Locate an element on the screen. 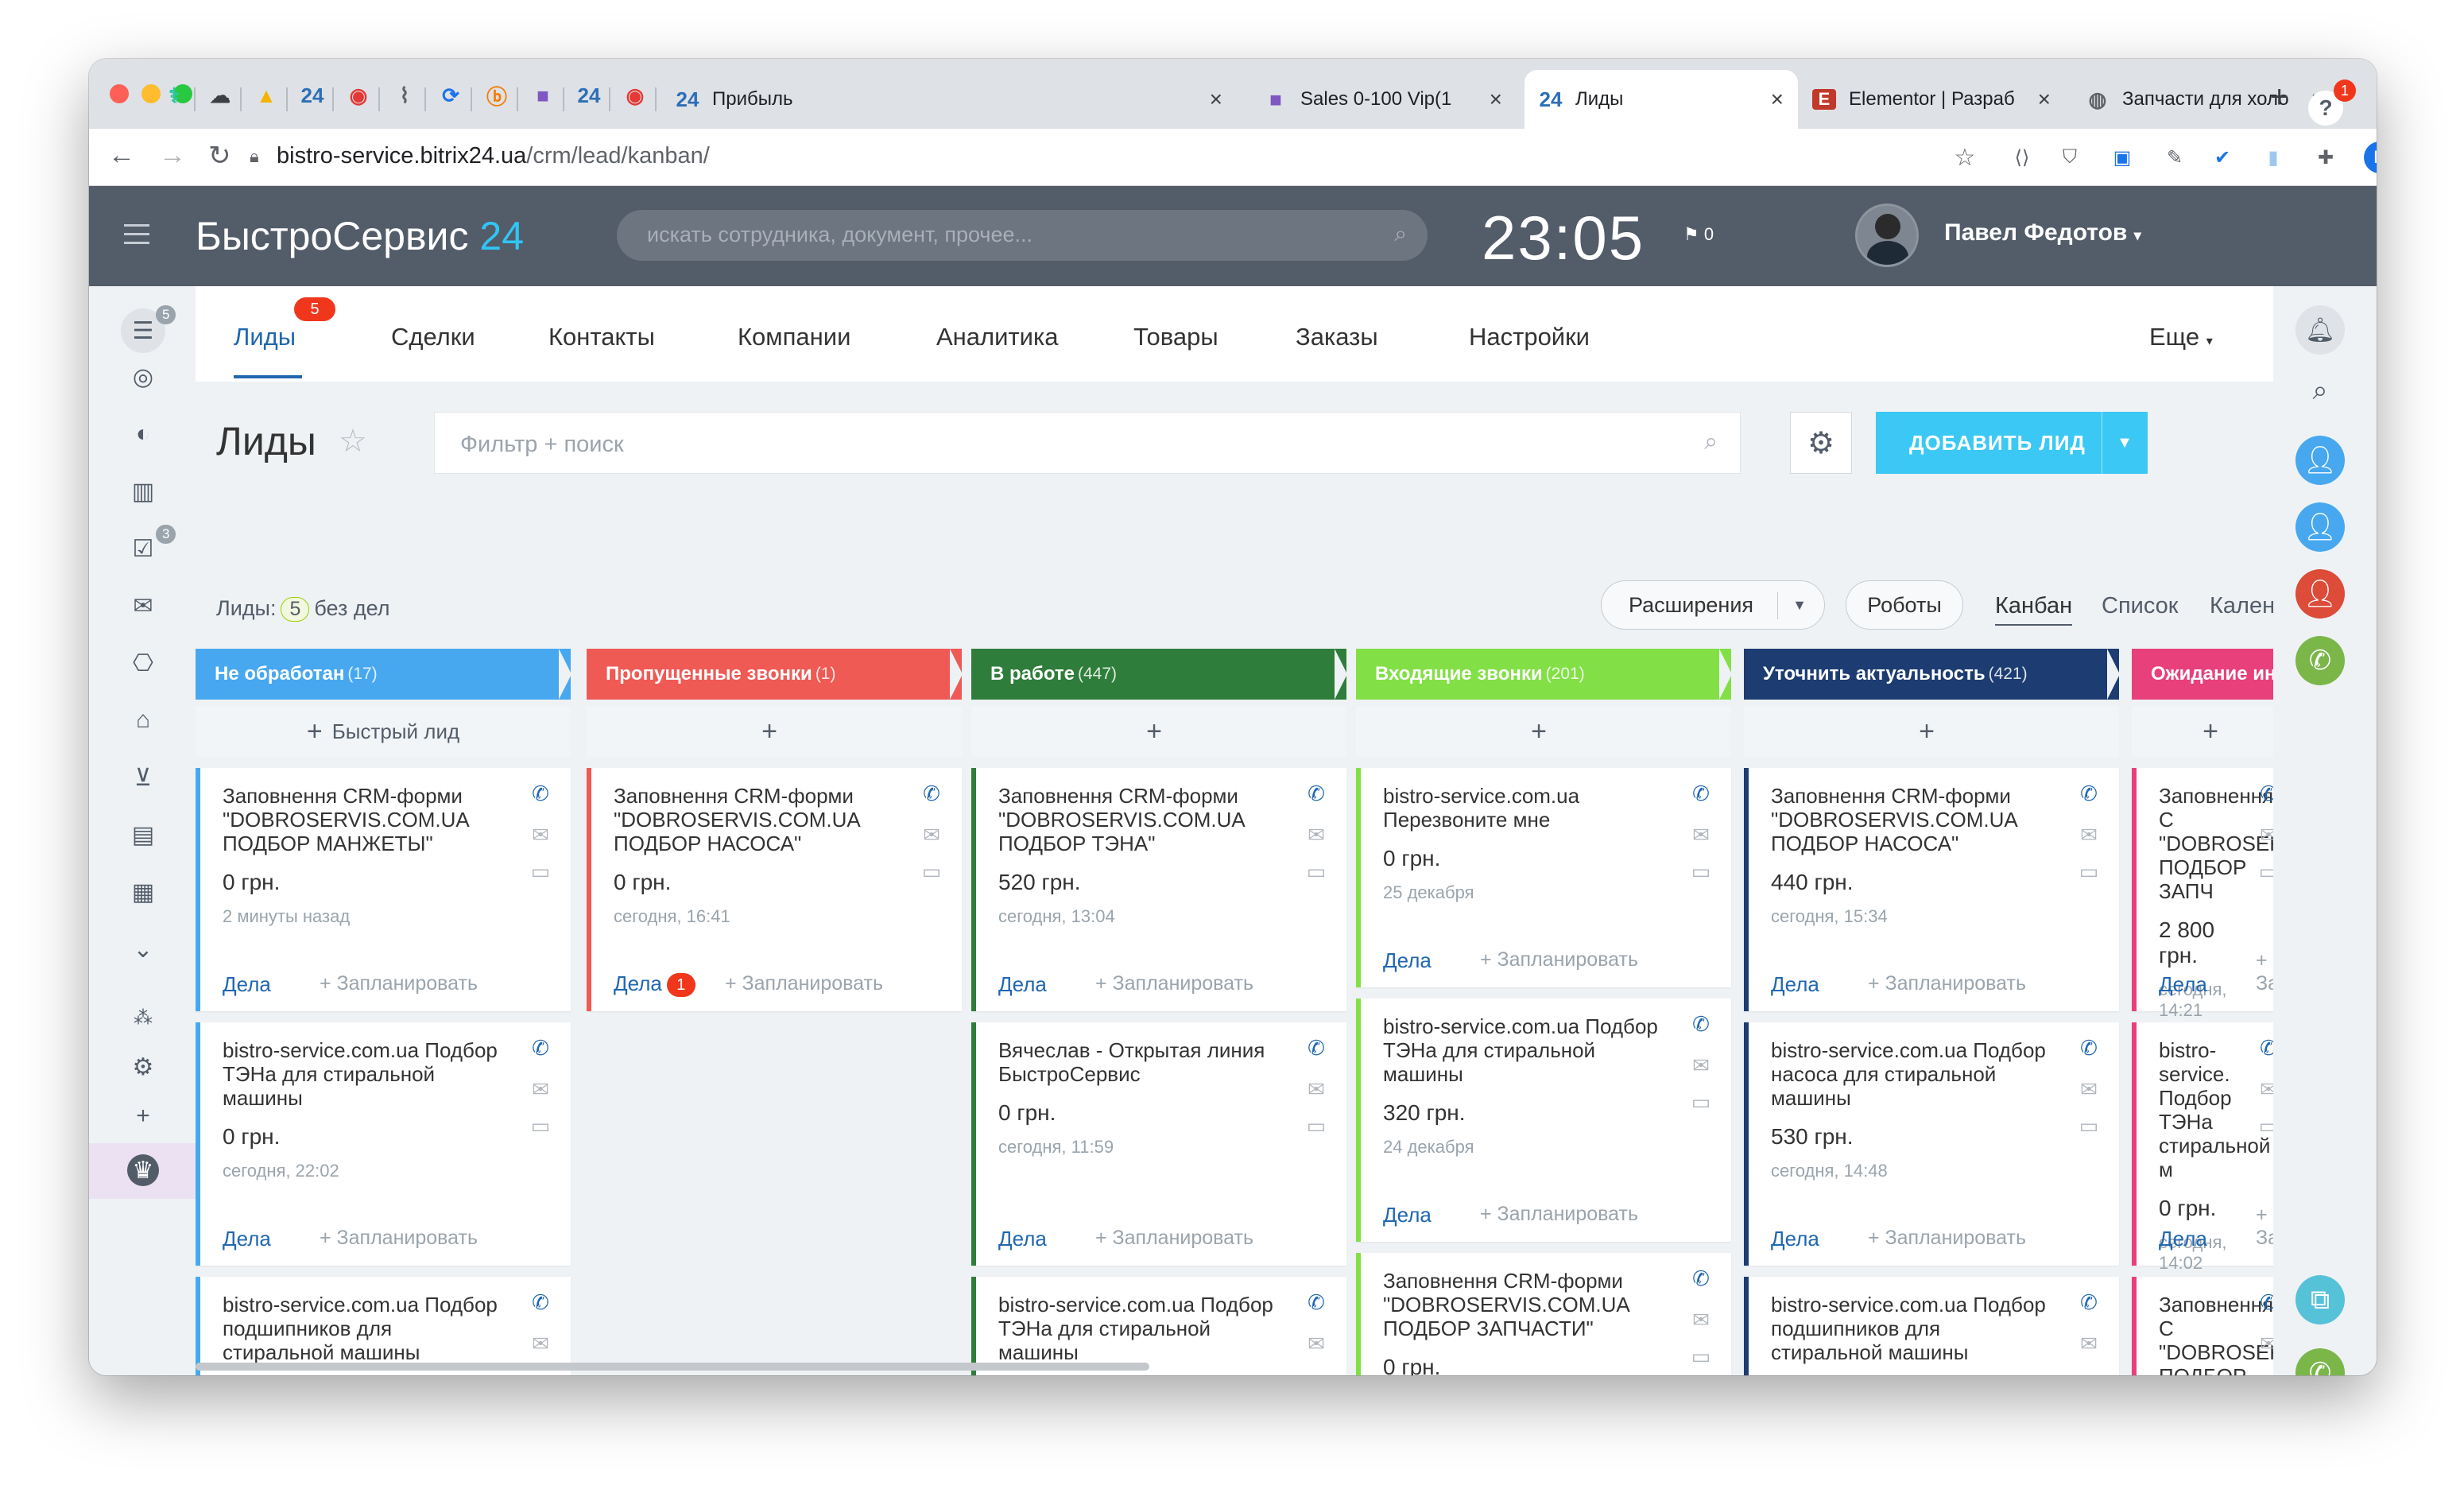 The height and width of the screenshot is (1493, 2464). user-menu: Павел Федотов ▾ is located at coordinates (2043, 233).